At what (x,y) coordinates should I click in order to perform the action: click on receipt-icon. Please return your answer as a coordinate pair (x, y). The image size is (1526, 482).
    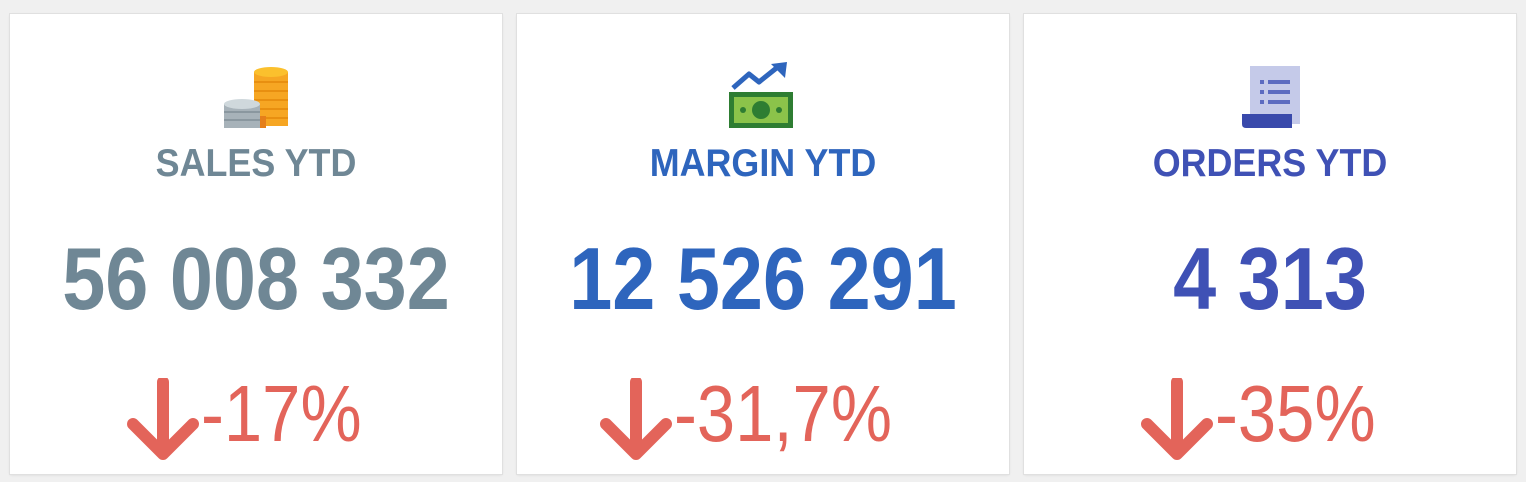
    Looking at the image, I should click on (1270, 98).